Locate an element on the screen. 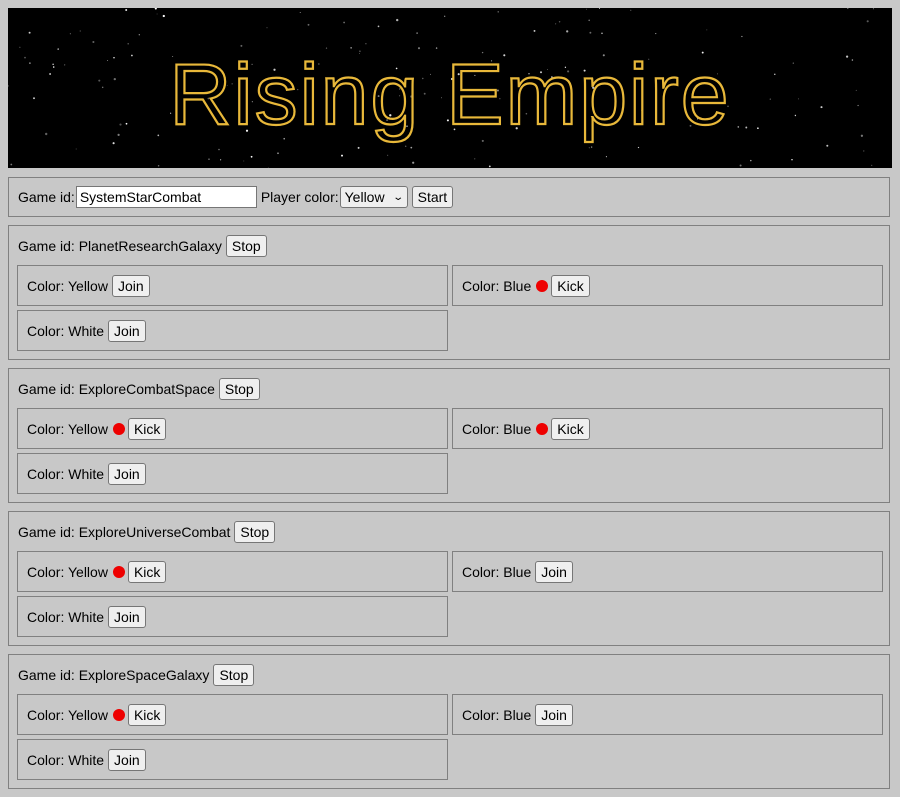 This screenshot has height=797, width=900. slot-row: Color: Yellow Kick is located at coordinates (97, 715).